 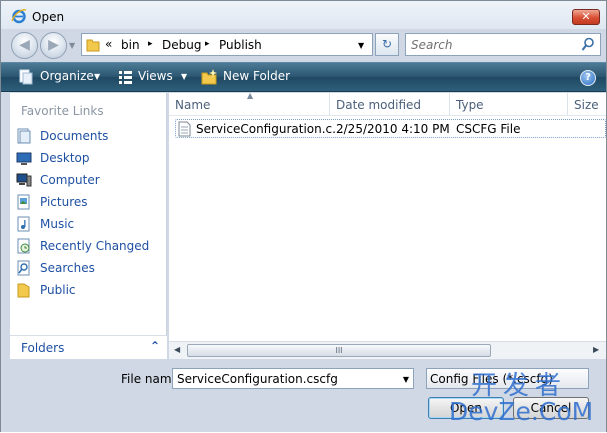 I want to click on column-label: Name, so click(x=193, y=105).